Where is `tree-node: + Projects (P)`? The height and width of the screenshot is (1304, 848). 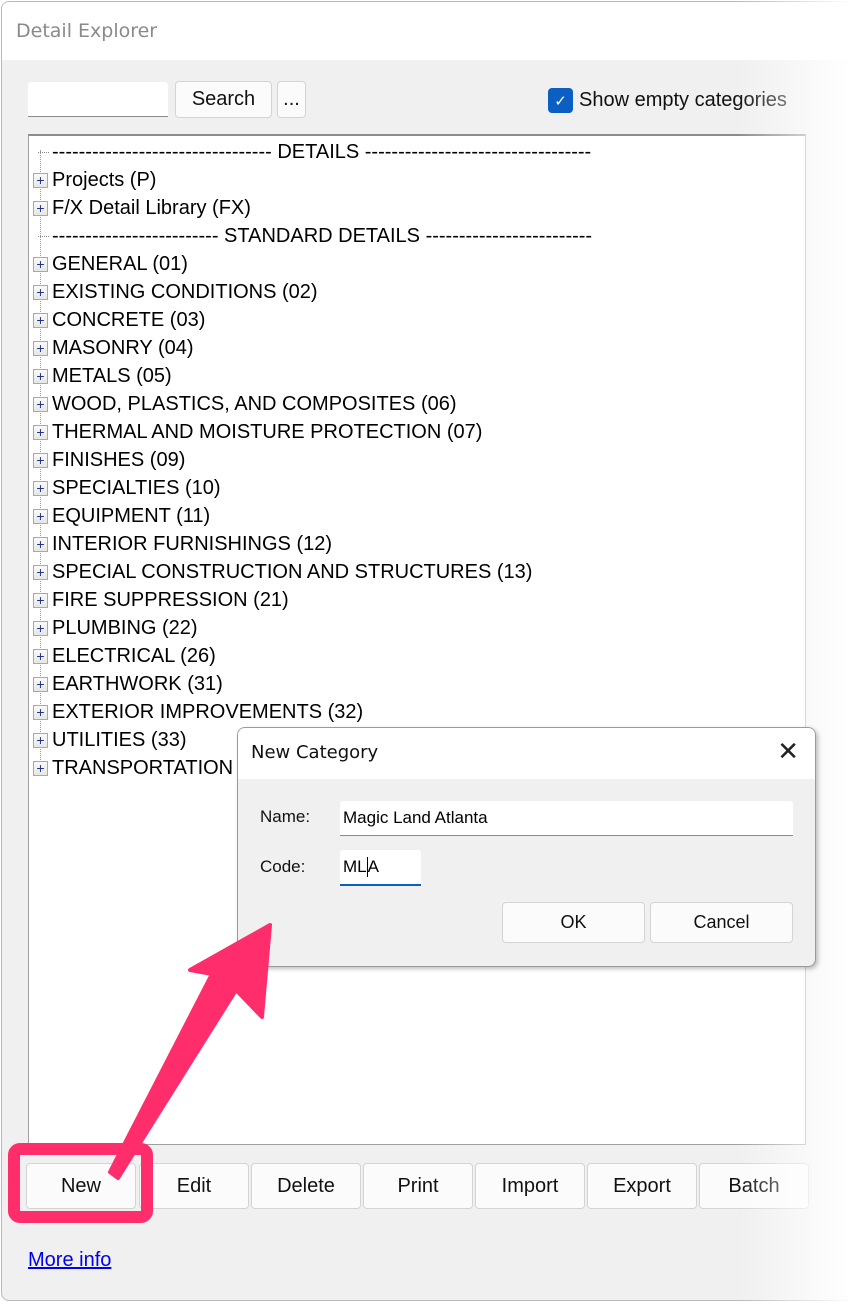
tree-node: + Projects (P) is located at coordinates (92, 180).